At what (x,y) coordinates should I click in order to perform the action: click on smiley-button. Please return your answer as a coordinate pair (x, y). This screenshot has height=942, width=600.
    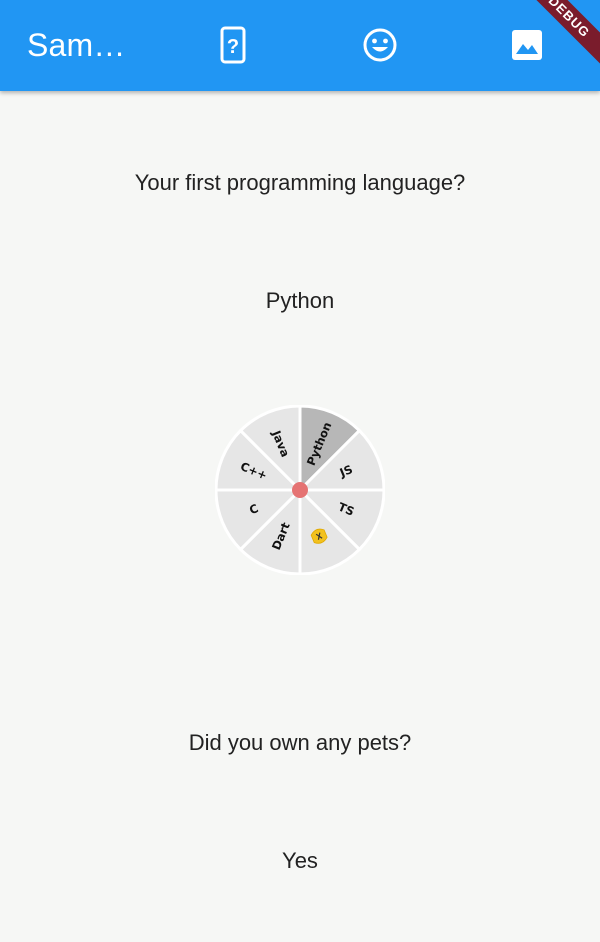
    Looking at the image, I should click on (380, 45).